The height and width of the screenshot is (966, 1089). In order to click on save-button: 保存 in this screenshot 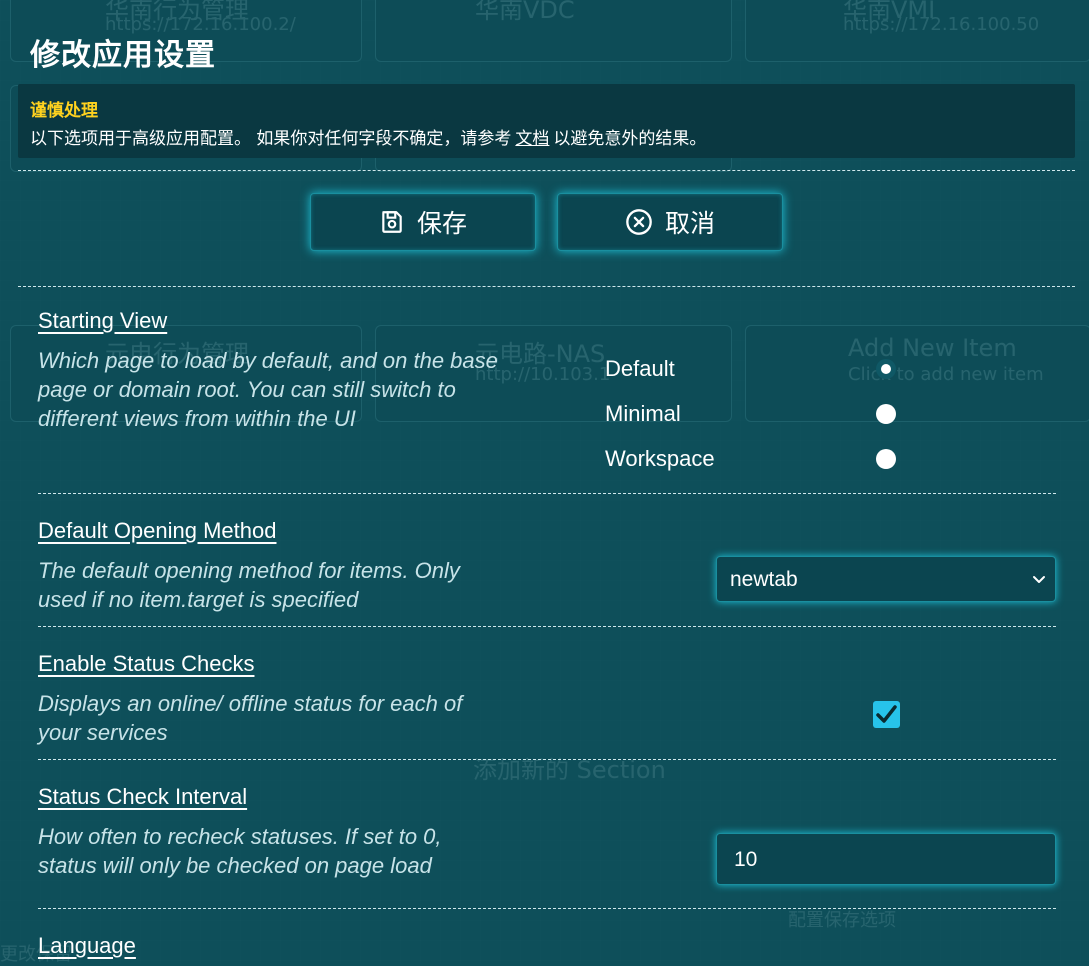, I will do `click(423, 222)`.